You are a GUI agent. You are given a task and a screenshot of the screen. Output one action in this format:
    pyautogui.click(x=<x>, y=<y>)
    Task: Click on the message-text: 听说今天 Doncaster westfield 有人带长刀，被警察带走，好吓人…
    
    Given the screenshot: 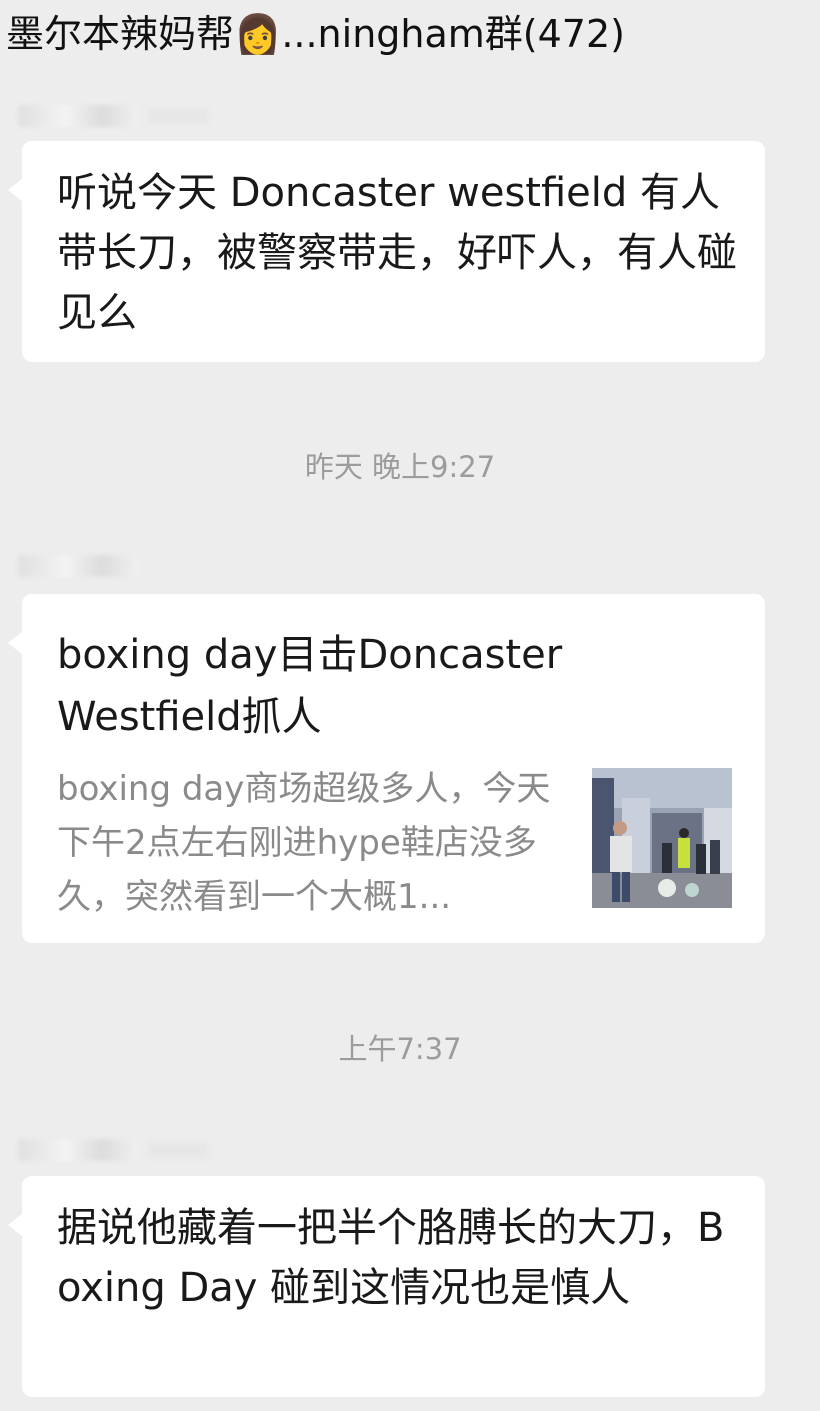 What is the action you would take?
    pyautogui.click(x=397, y=253)
    